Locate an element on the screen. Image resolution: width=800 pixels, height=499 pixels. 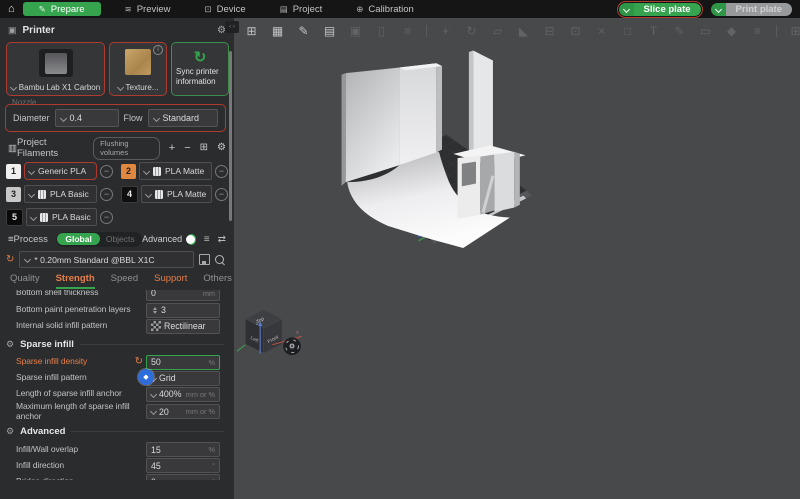
filament-swatch: 2 is located at coordinates (128, 171).